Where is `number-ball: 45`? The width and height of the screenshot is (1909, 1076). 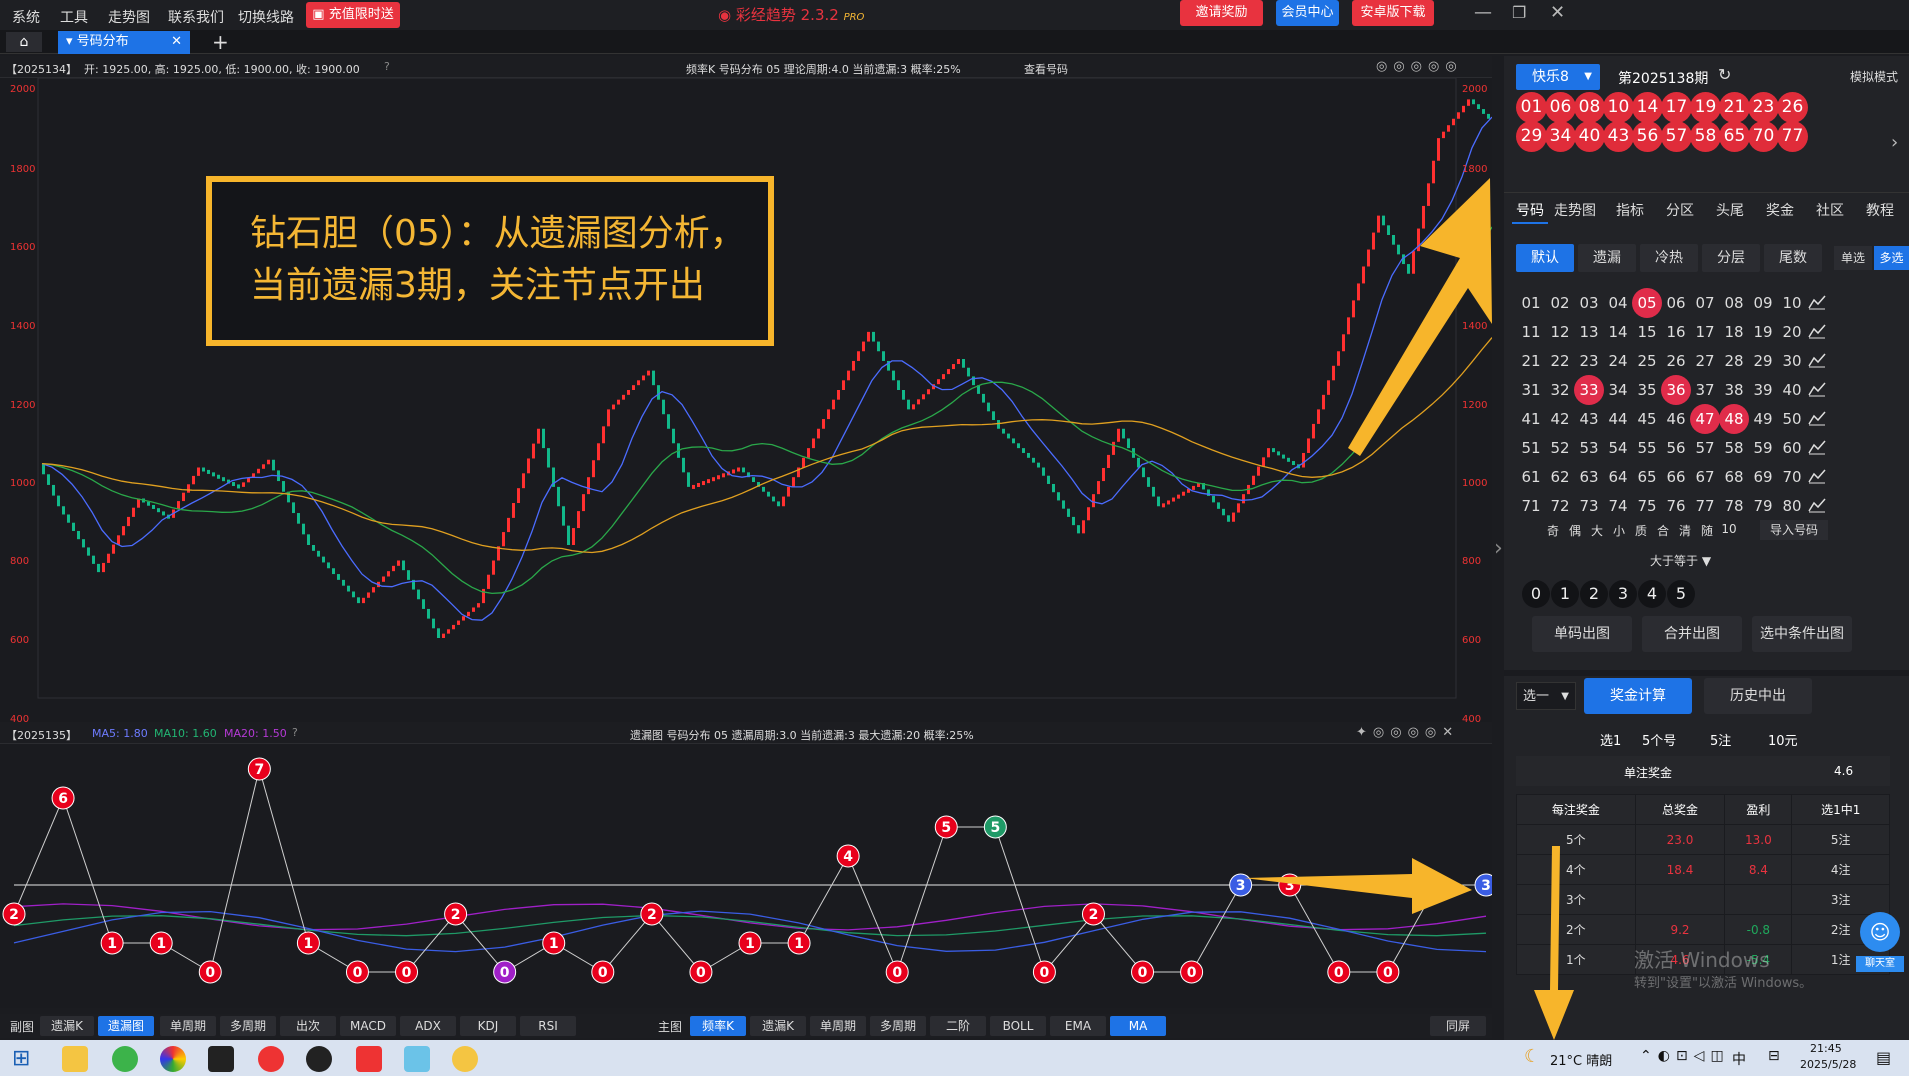
number-ball: 45 is located at coordinates (1647, 419).